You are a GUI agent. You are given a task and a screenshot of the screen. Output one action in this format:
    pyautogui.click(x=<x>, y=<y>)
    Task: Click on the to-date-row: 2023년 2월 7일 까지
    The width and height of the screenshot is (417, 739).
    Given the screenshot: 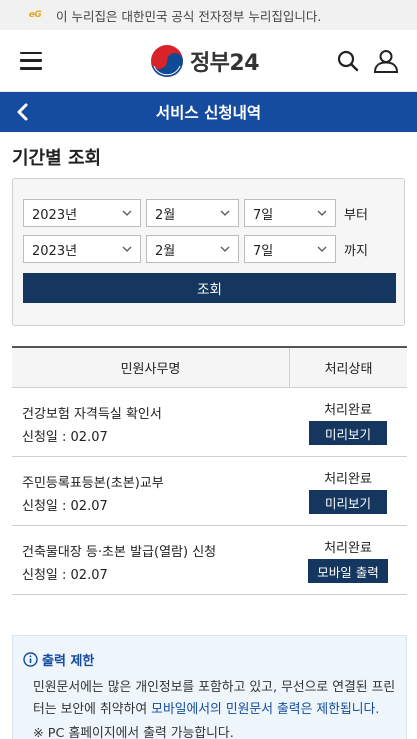 What is the action you would take?
    pyautogui.click(x=208, y=249)
    